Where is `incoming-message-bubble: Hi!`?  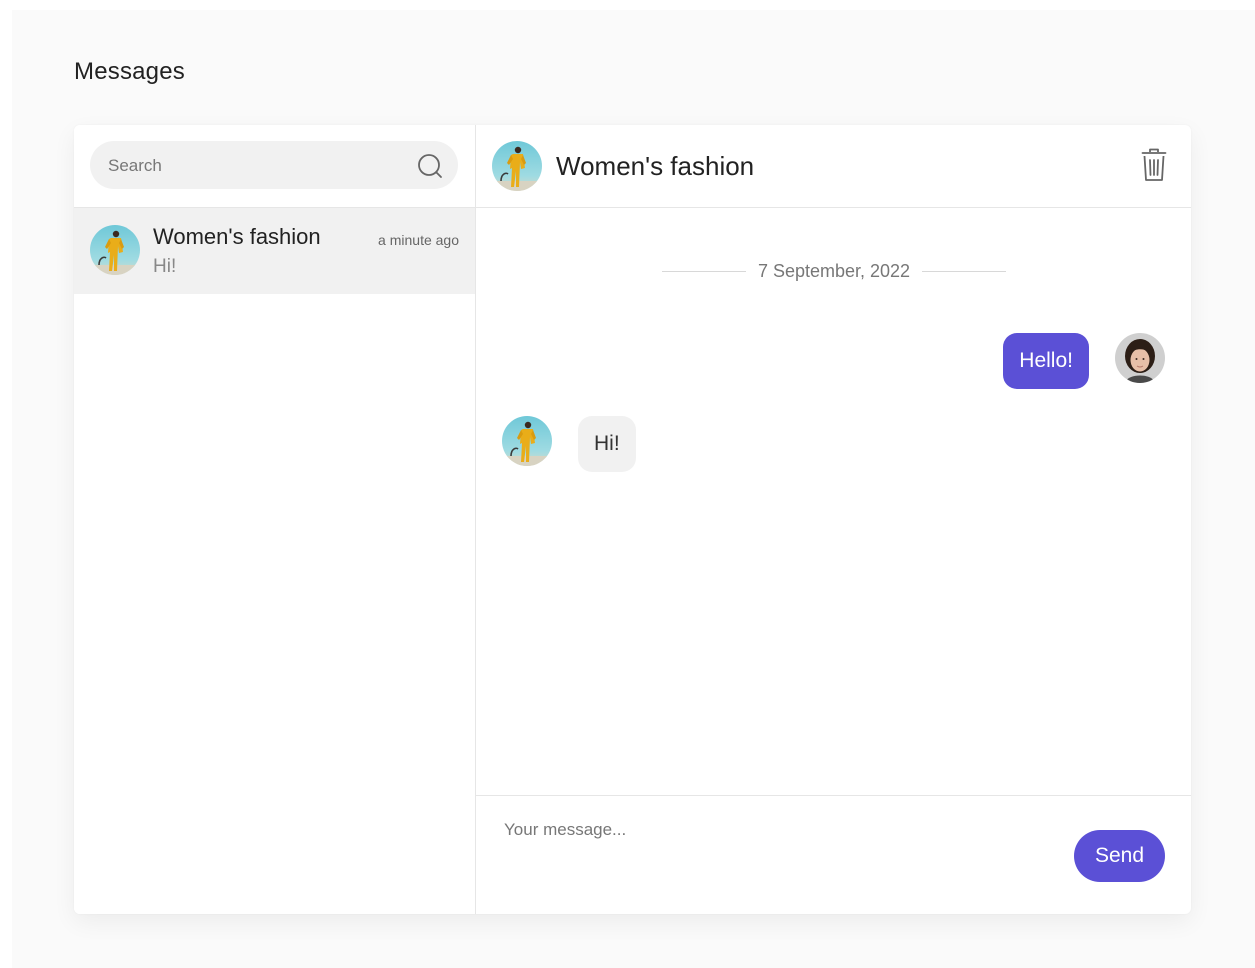
incoming-message-bubble: Hi! is located at coordinates (607, 444).